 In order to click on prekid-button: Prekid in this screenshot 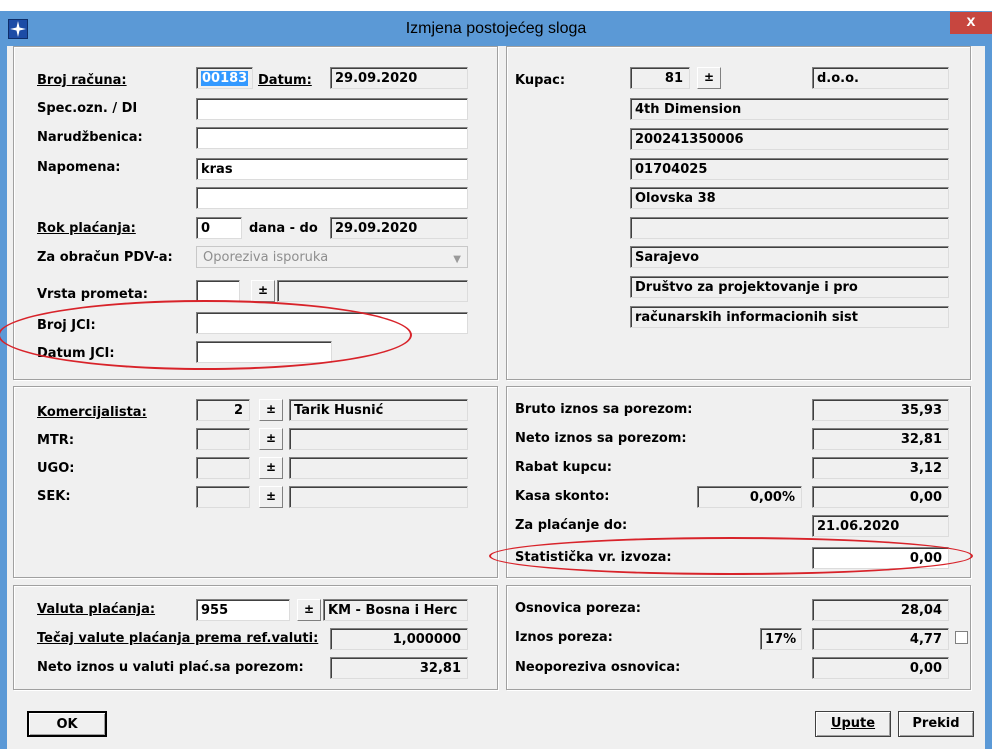, I will do `click(936, 724)`.